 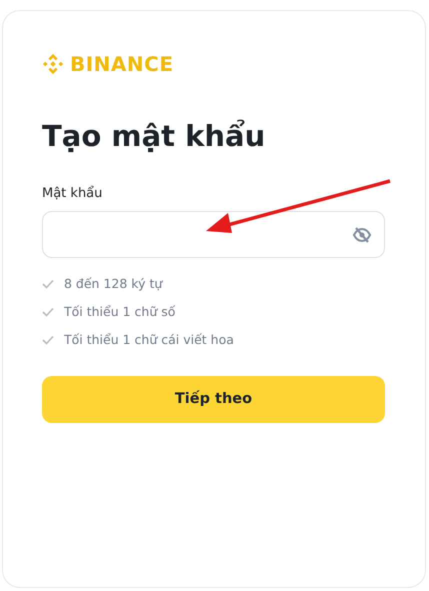 What do you see at coordinates (362, 235) in the screenshot?
I see `eye-slash-icon` at bounding box center [362, 235].